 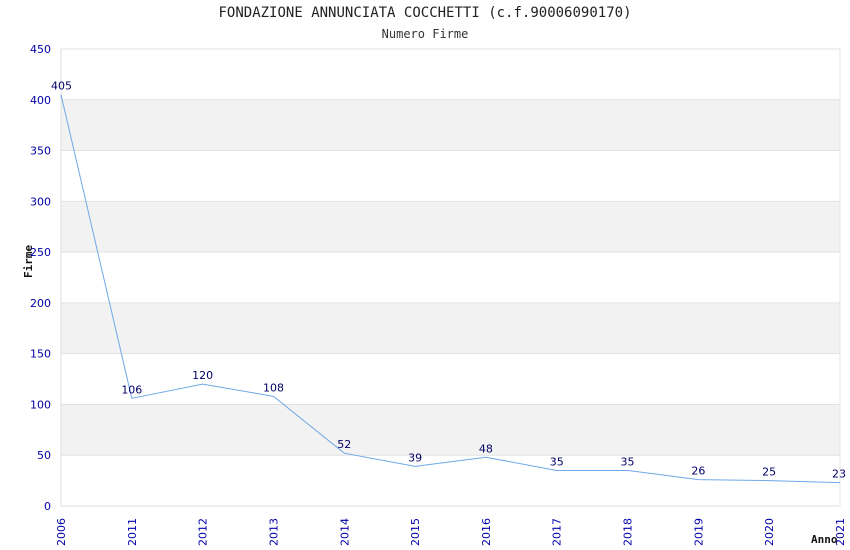 What do you see at coordinates (840, 532) in the screenshot?
I see `x-tick-label: 2021` at bounding box center [840, 532].